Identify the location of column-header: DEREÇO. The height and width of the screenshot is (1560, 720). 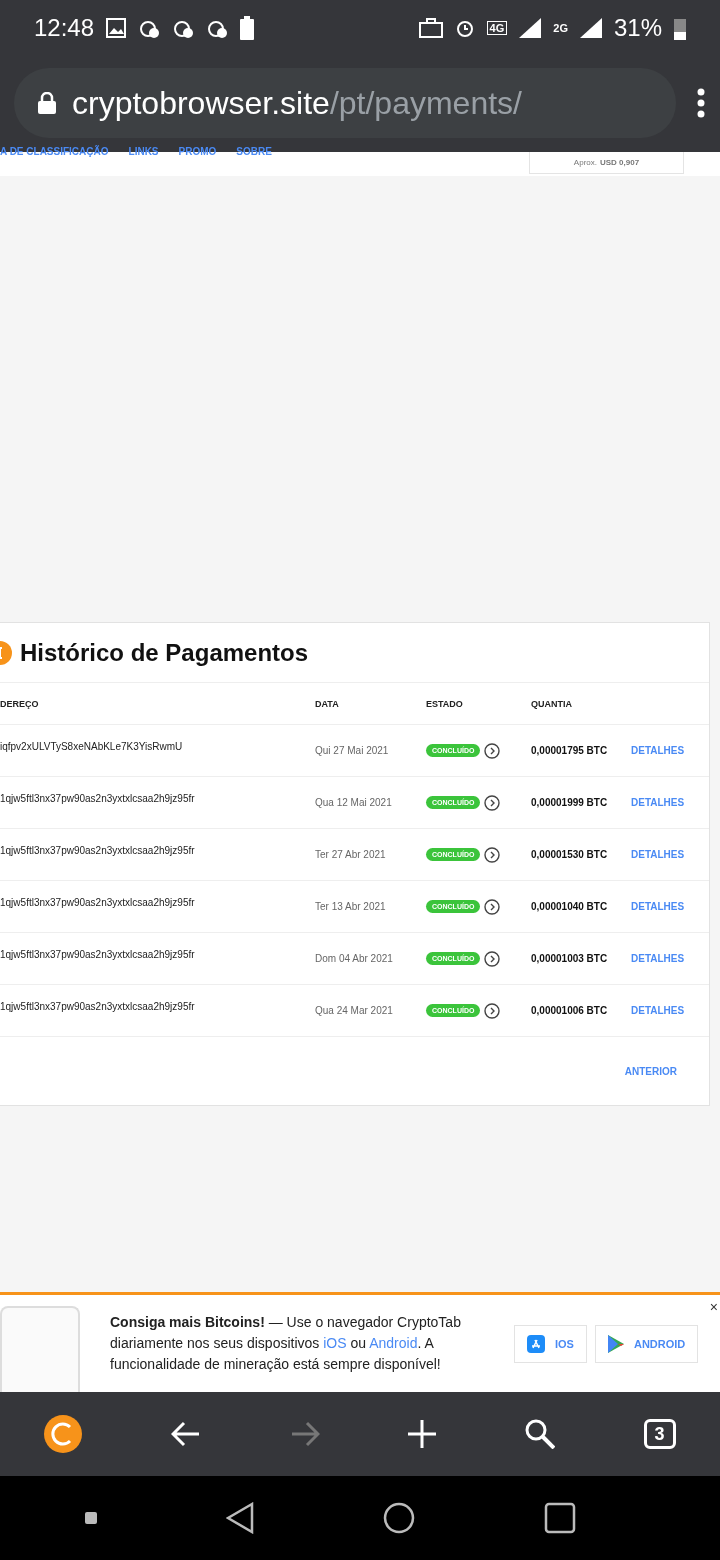
(20, 703).